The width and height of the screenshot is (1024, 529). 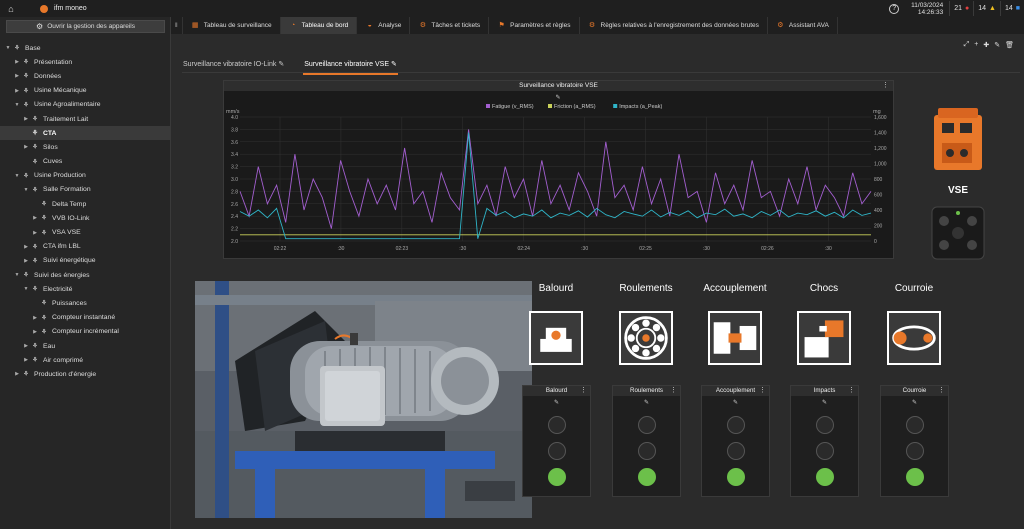 What do you see at coordinates (177, 25) in the screenshot?
I see `collapse-sidebar-handle: ‖` at bounding box center [177, 25].